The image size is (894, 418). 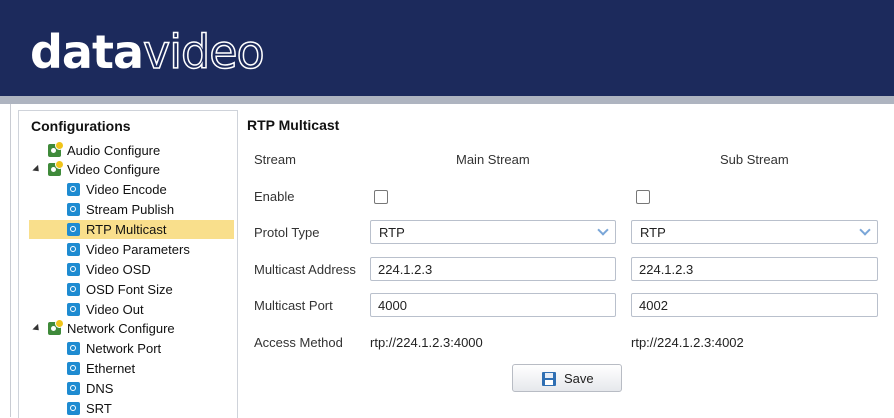 What do you see at coordinates (111, 368) in the screenshot?
I see `sidebar-item-label: Ethernet` at bounding box center [111, 368].